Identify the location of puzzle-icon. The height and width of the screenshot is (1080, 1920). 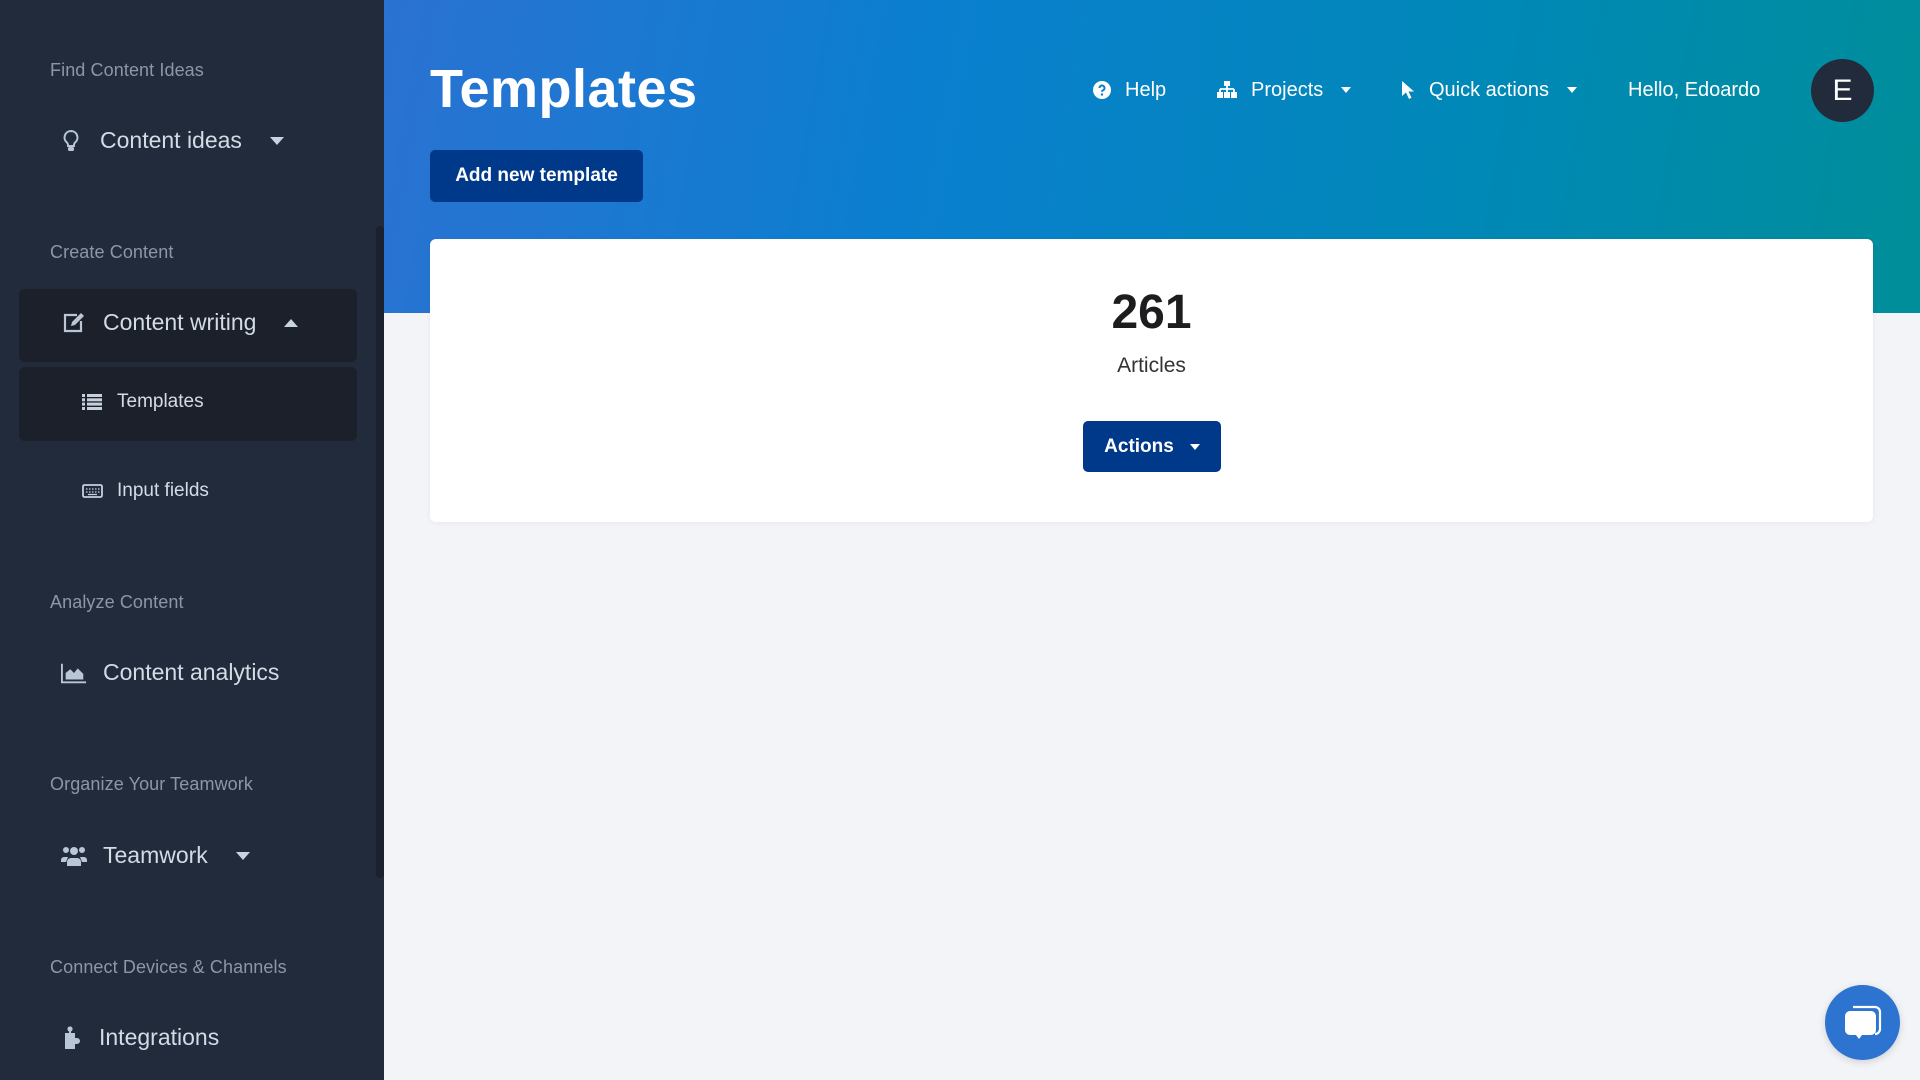
(74, 1037).